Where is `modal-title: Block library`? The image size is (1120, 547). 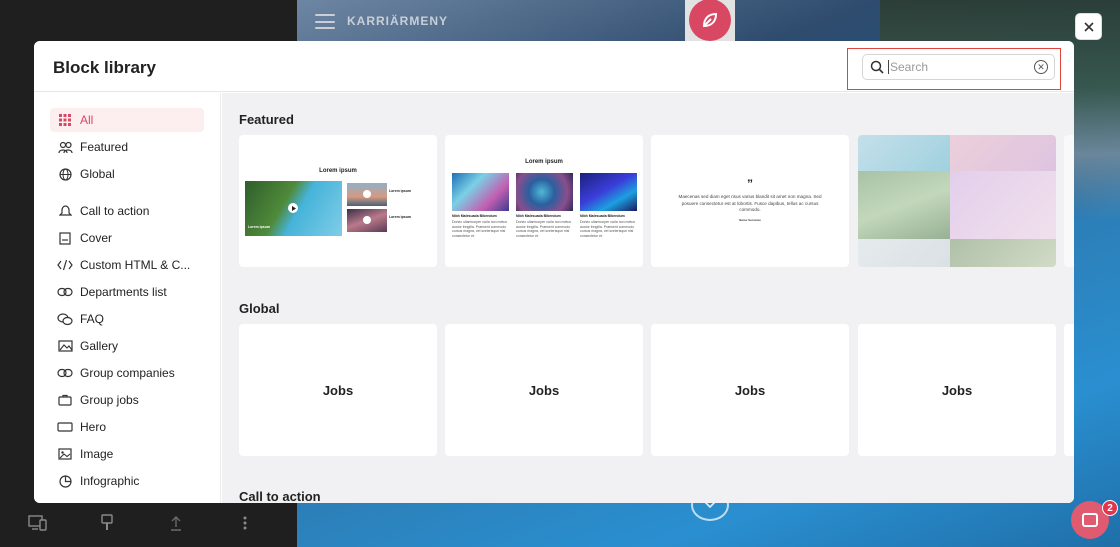 modal-title: Block library is located at coordinates (104, 67).